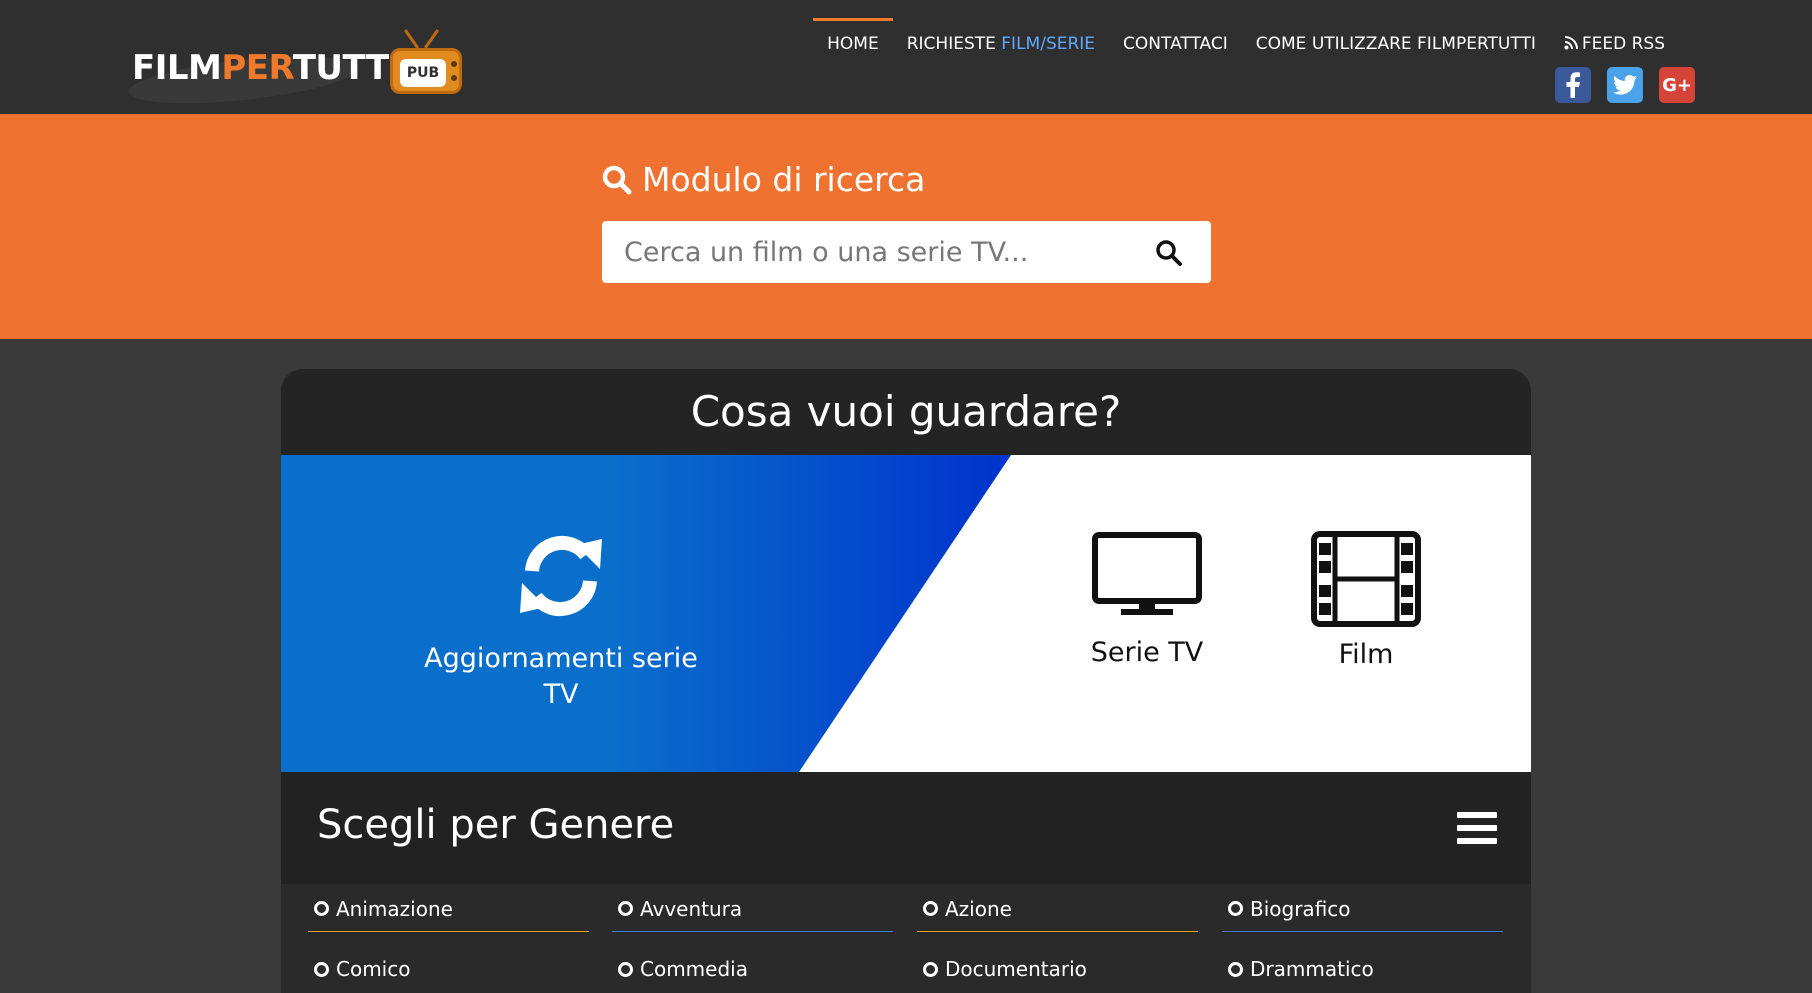 The width and height of the screenshot is (1812, 993). I want to click on rss-icon, so click(1571, 43).